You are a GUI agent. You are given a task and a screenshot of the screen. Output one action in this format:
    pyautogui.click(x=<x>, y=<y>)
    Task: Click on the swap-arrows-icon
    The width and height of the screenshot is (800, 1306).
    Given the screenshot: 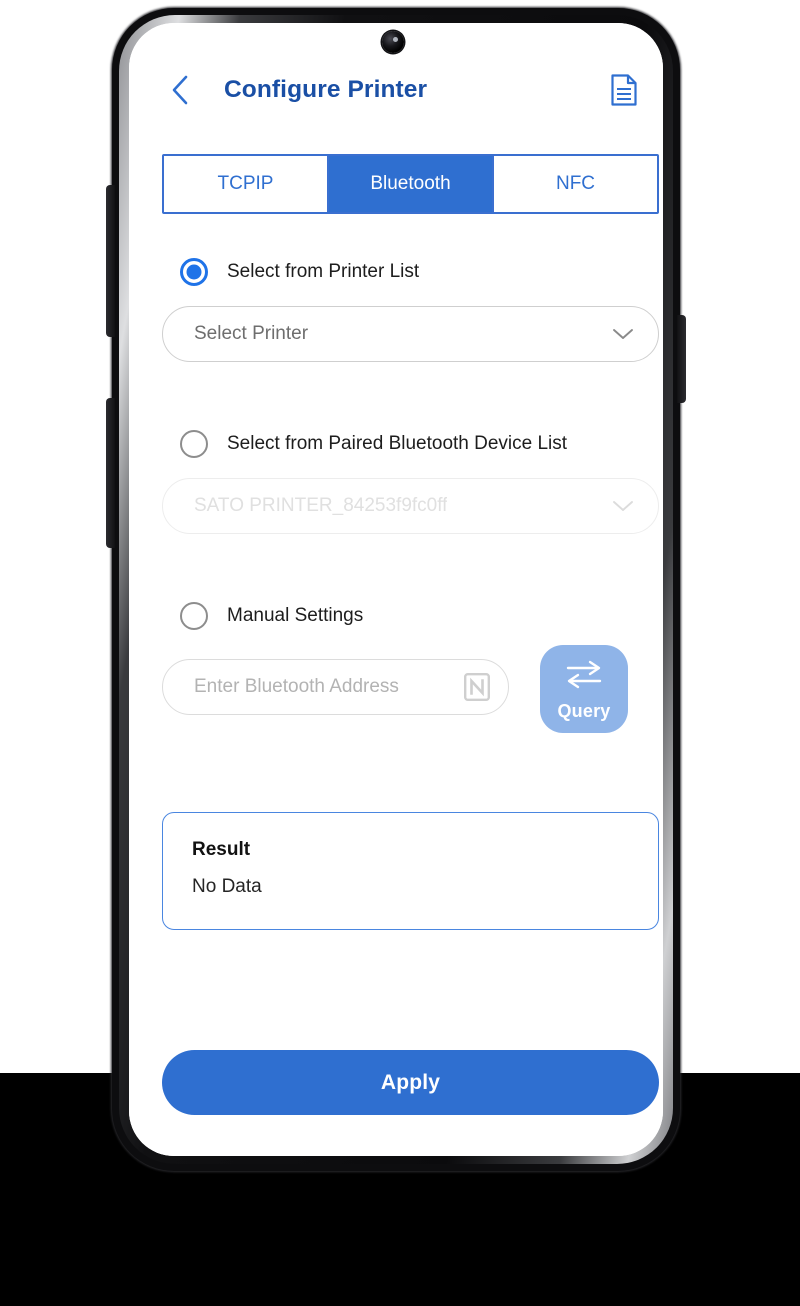 What is the action you would take?
    pyautogui.click(x=584, y=676)
    